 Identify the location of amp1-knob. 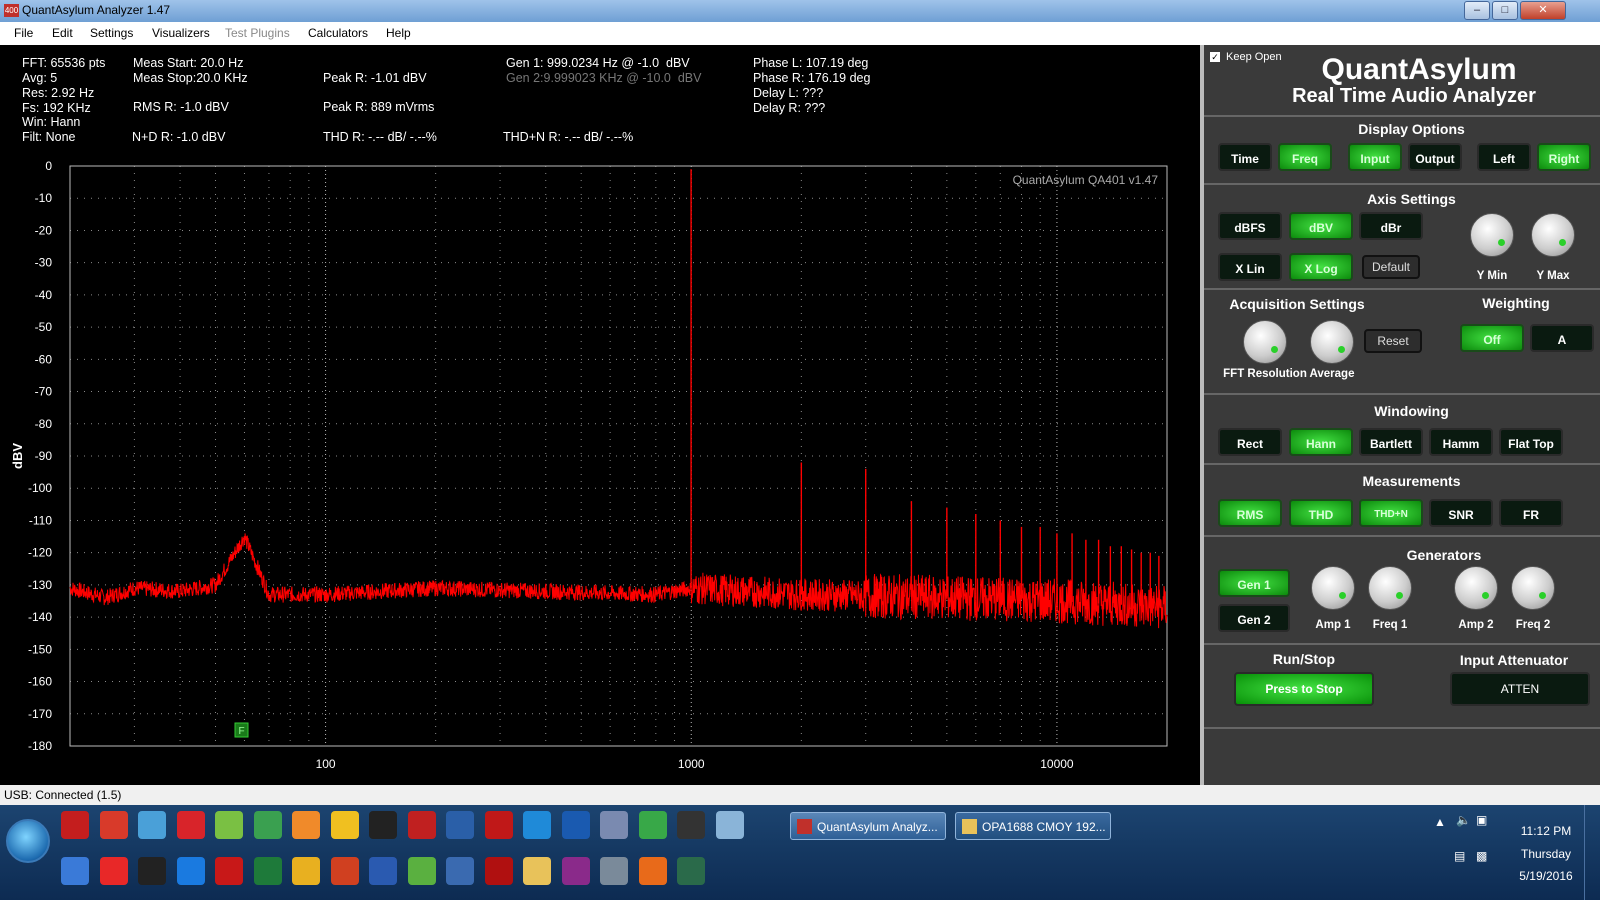
(1333, 588).